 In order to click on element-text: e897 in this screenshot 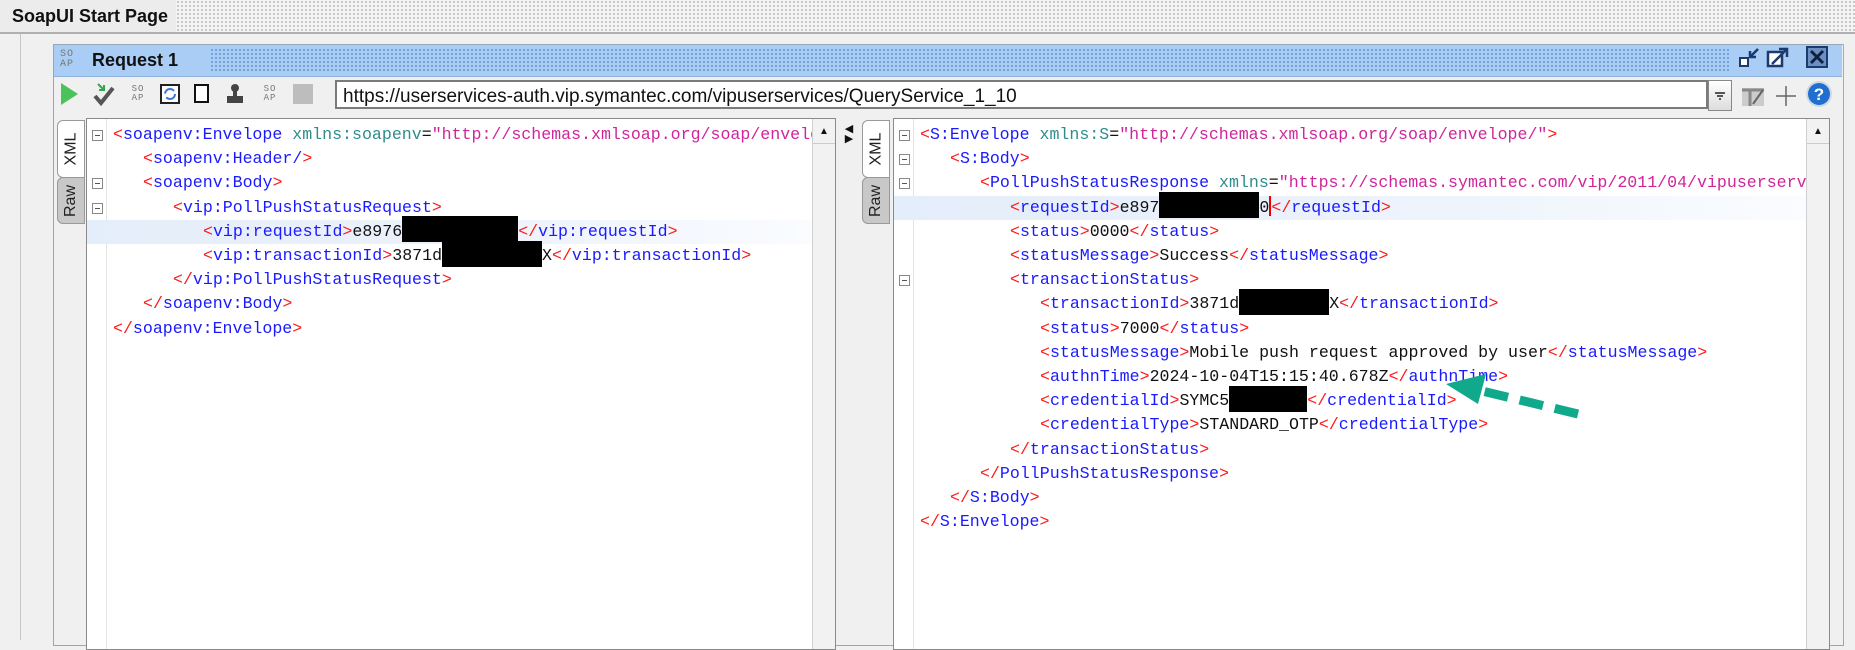, I will do `click(1139, 207)`.